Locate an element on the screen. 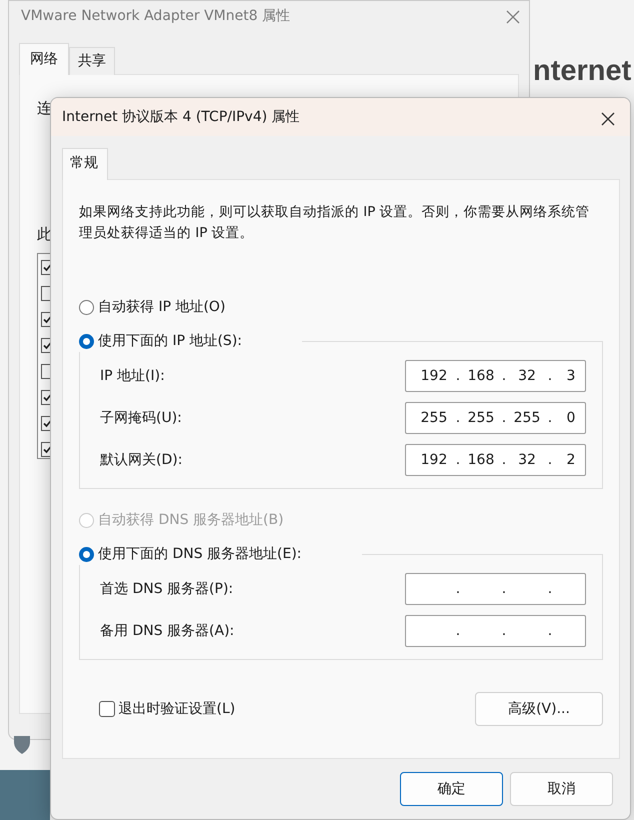 The width and height of the screenshot is (634, 820). field-label: 首选 DNS 服务器(P): is located at coordinates (167, 589).